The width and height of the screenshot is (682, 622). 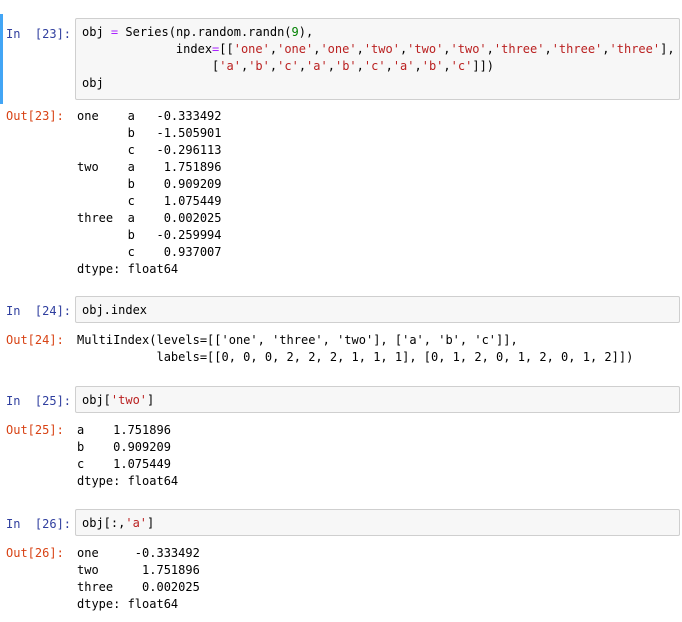 I want to click on selected-cell-indicator, so click(x=1, y=59).